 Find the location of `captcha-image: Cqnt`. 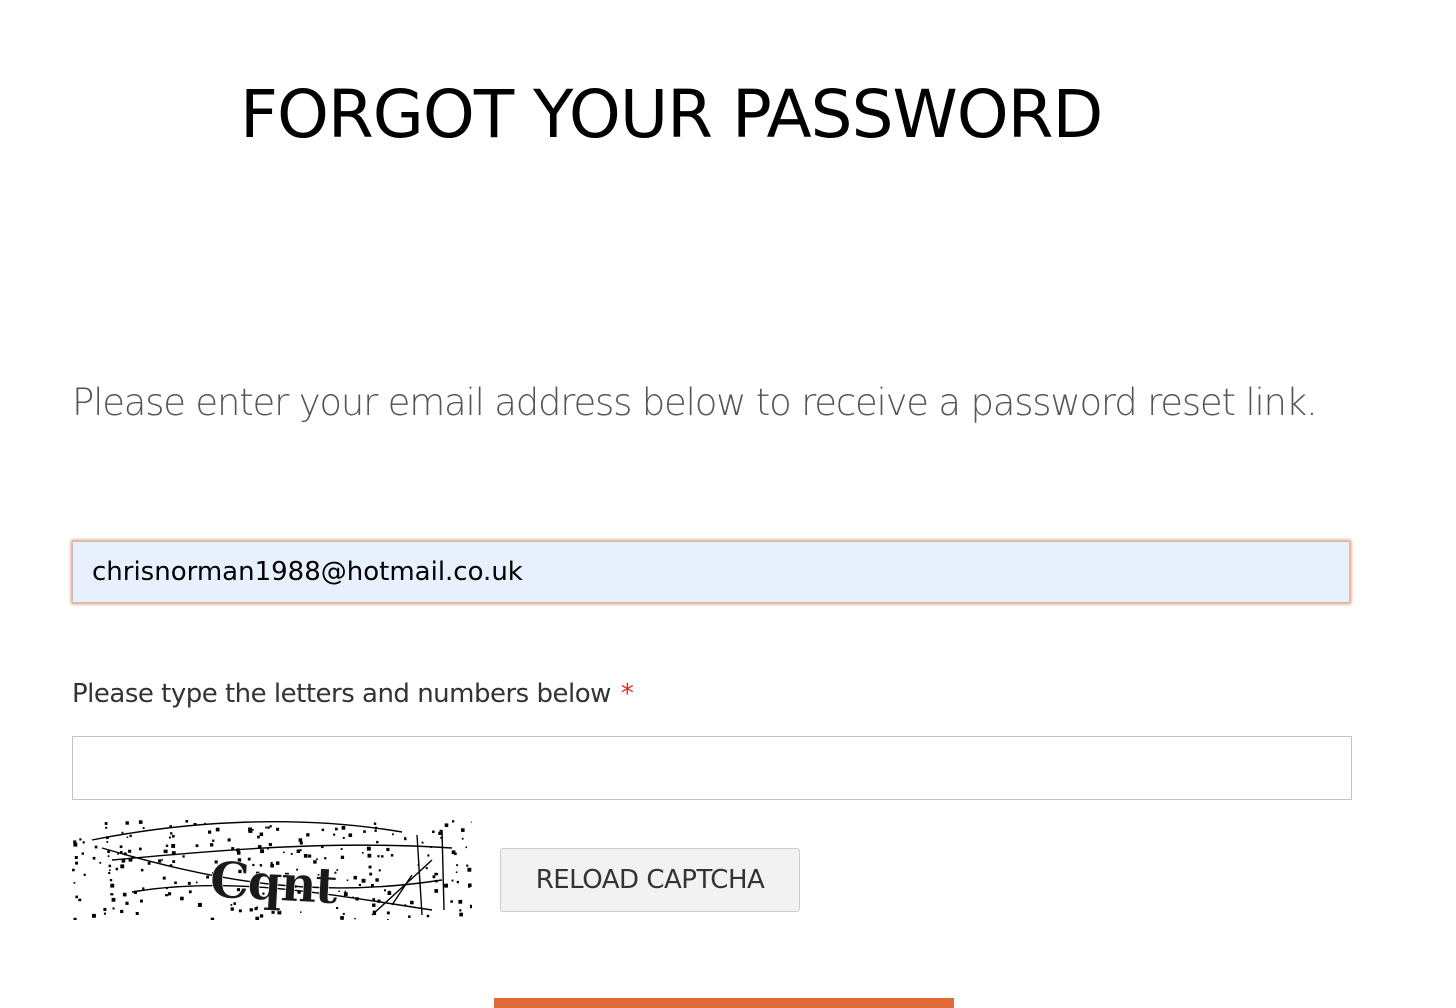

captcha-image: Cqnt is located at coordinates (272, 870).